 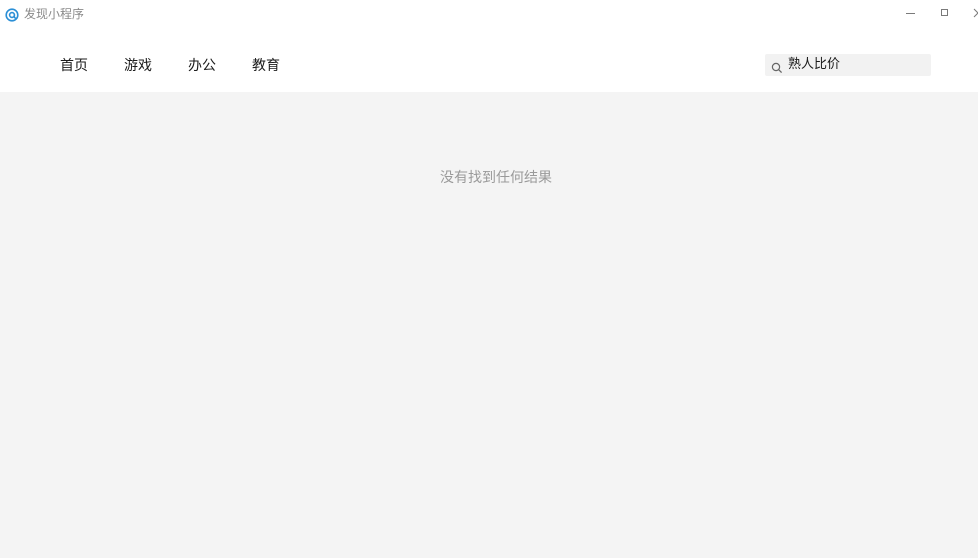 I want to click on empty-results-message: 没有找到任何结果, so click(x=496, y=178).